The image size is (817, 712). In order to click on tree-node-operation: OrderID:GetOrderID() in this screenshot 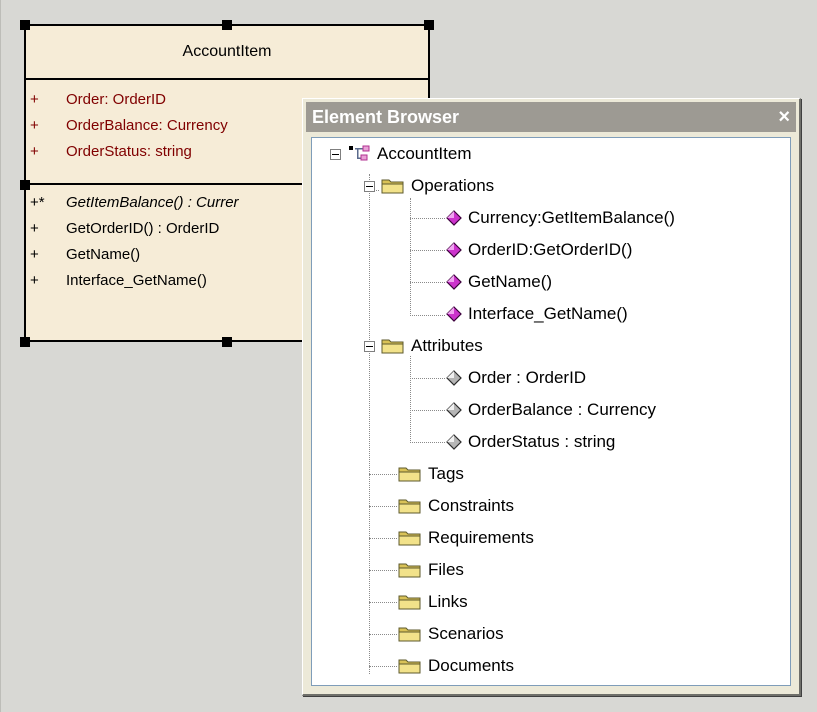, I will do `click(539, 250)`.